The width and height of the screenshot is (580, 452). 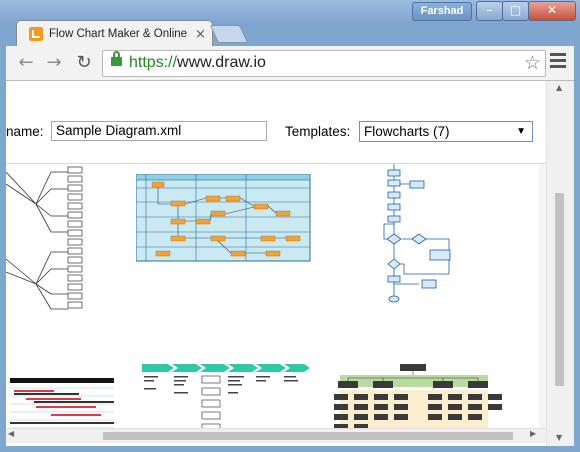 What do you see at coordinates (62, 404) in the screenshot?
I see `template-thumb-gantt-chart` at bounding box center [62, 404].